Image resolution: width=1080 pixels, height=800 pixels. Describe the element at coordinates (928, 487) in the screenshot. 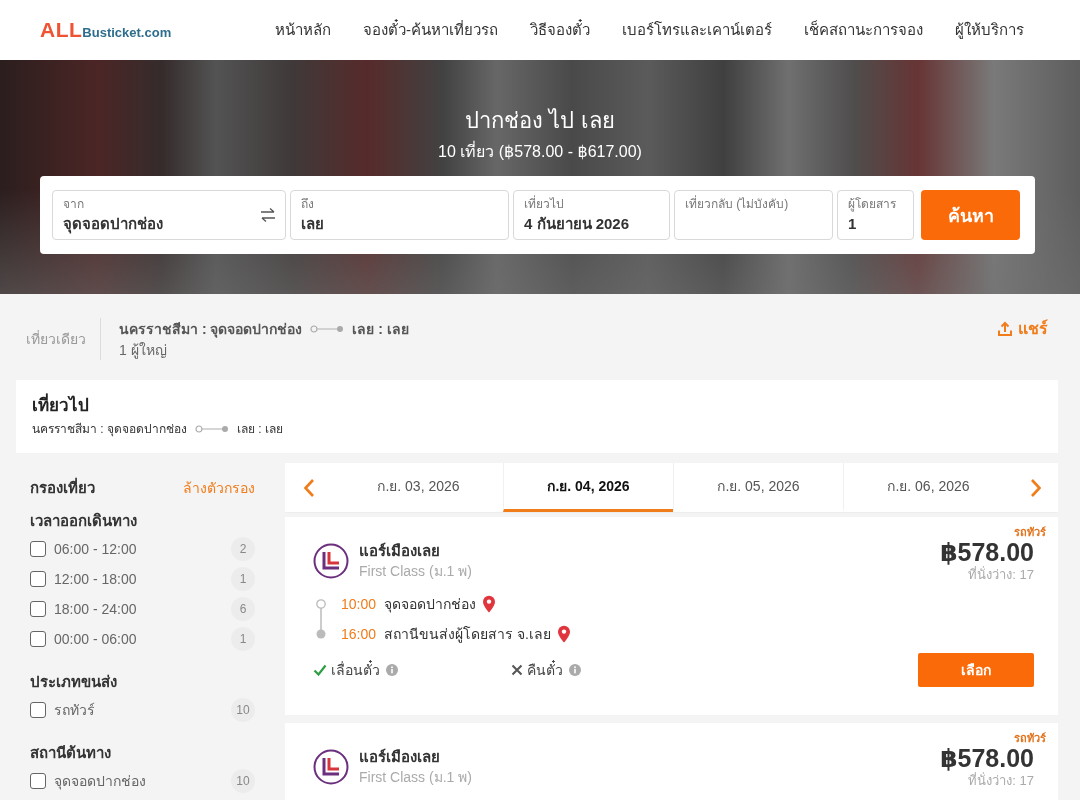

I see `date-tab: ก.ย. 06, 2026` at that location.